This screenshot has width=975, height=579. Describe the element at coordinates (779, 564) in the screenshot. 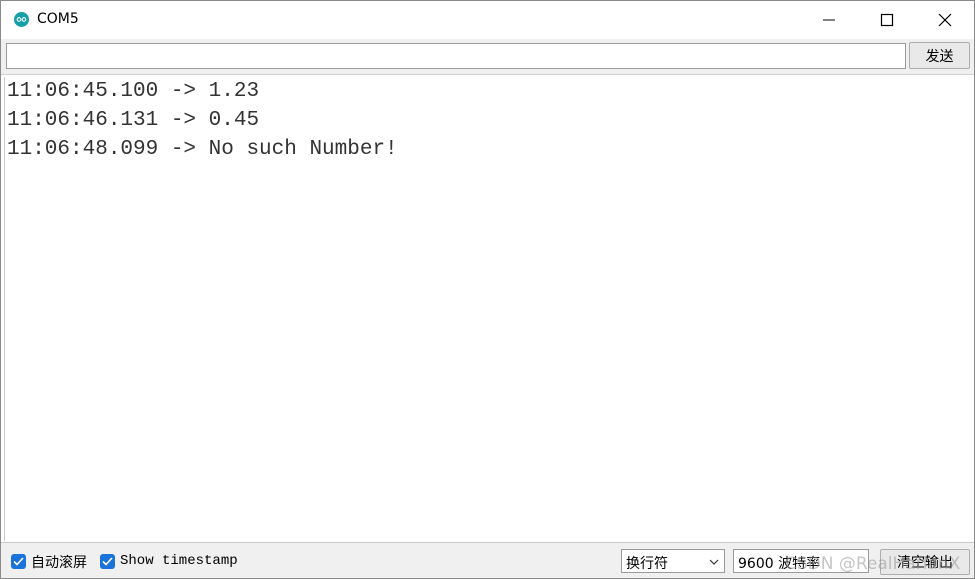

I see `baud-rate-value: 9600 波特率` at that location.